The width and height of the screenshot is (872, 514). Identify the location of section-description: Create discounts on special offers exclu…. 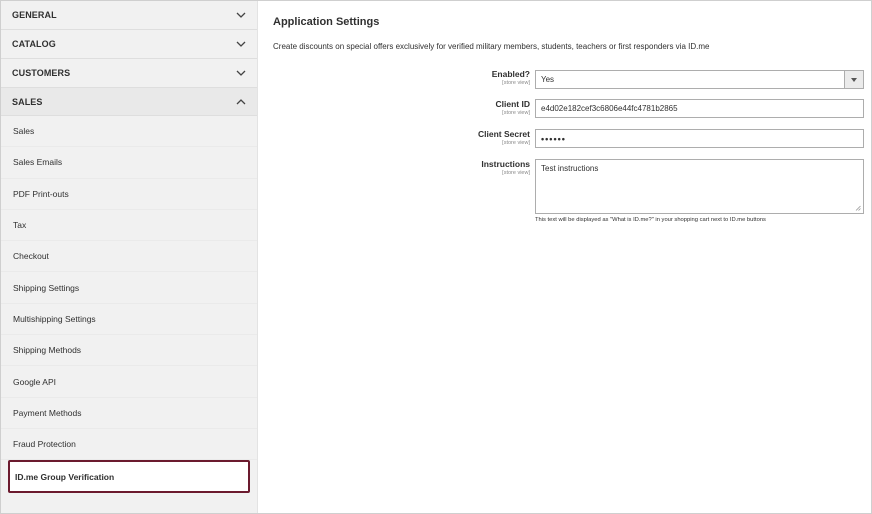
(491, 46).